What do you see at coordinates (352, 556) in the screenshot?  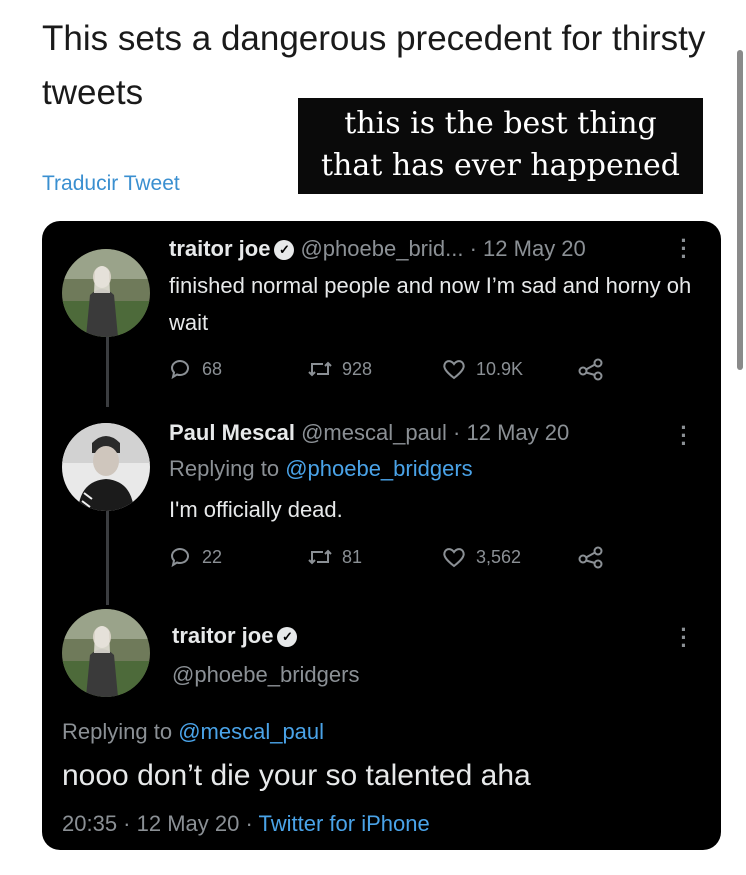 I see `retweet-count: 81` at bounding box center [352, 556].